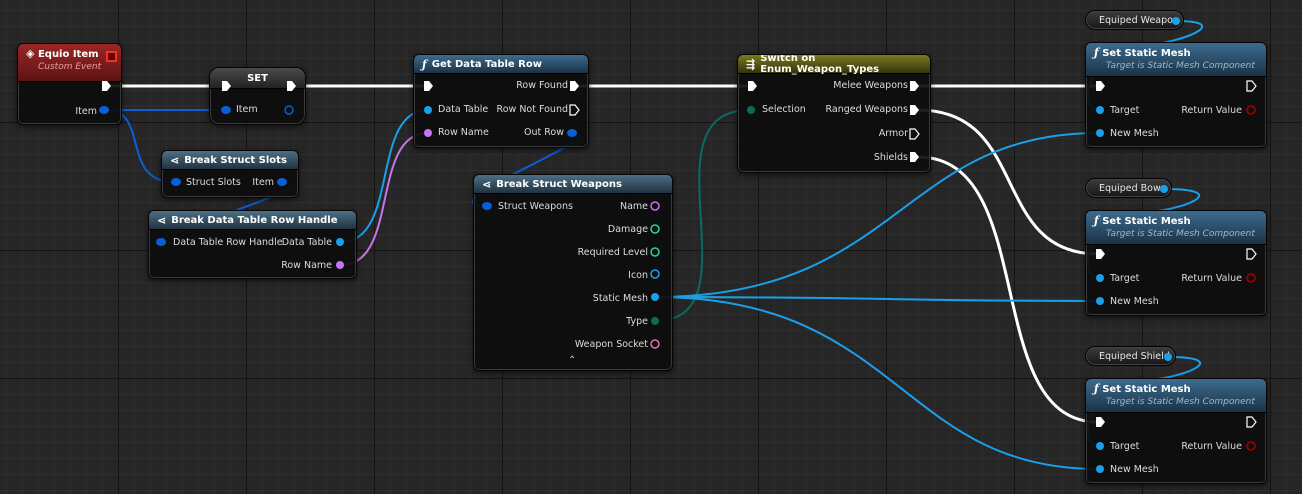 The height and width of the screenshot is (494, 1302). What do you see at coordinates (230, 174) in the screenshot?
I see `node-break-struct-slots: ⋖ Break Struct Slots Struct Slots Item` at bounding box center [230, 174].